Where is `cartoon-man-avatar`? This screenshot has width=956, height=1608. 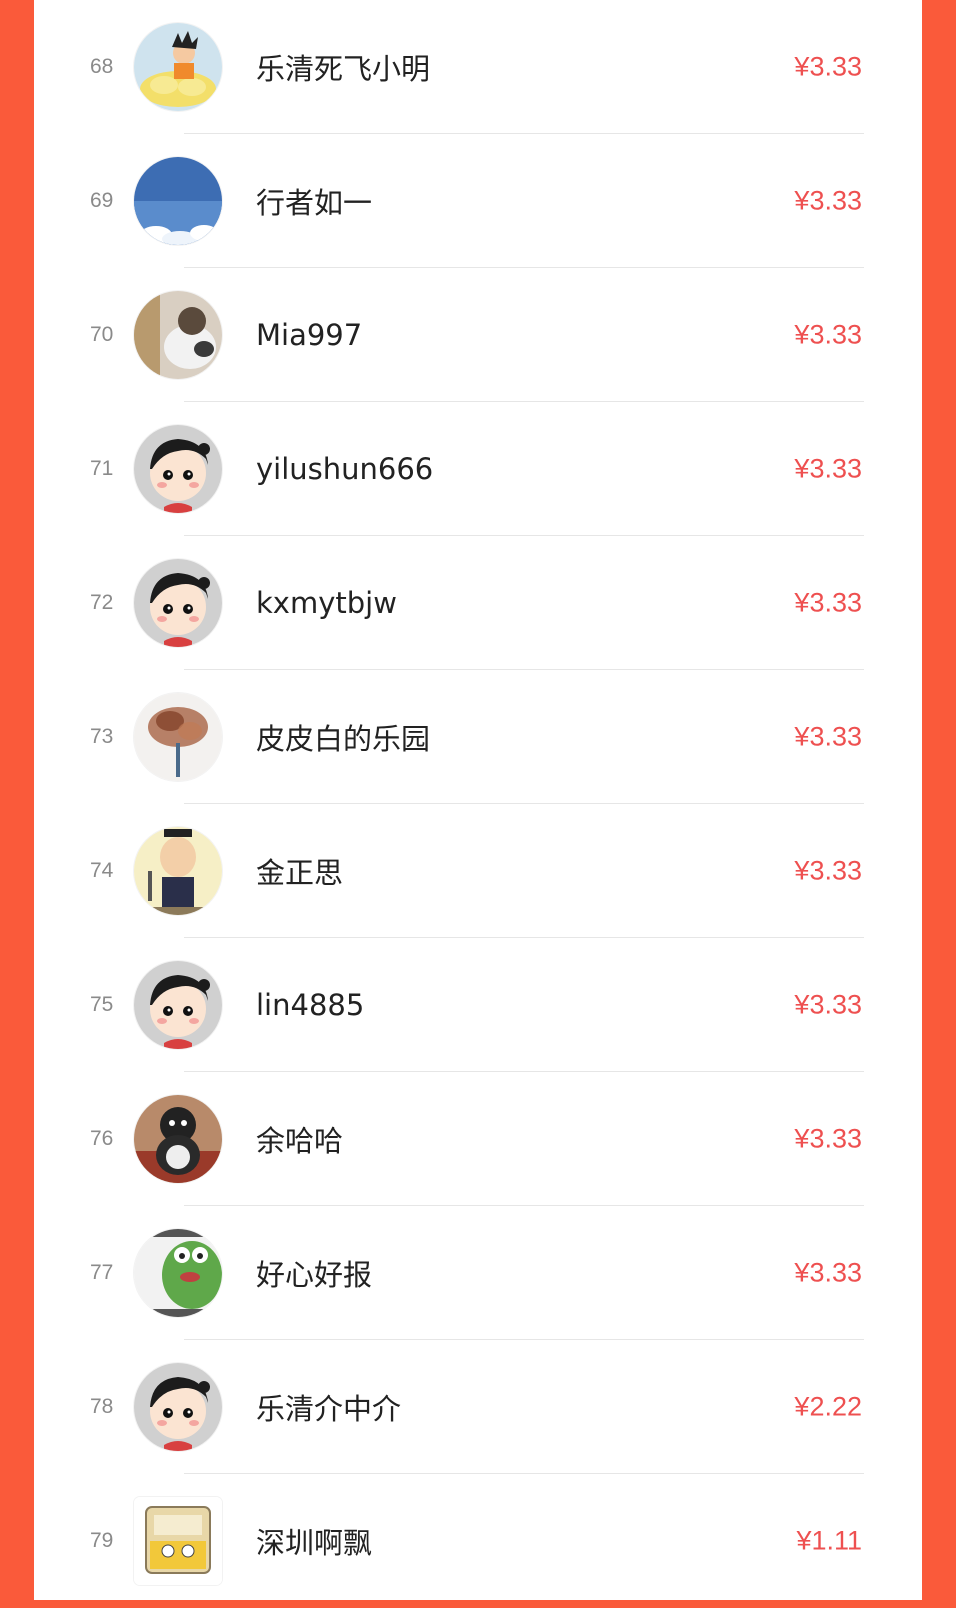 cartoon-man-avatar is located at coordinates (178, 871).